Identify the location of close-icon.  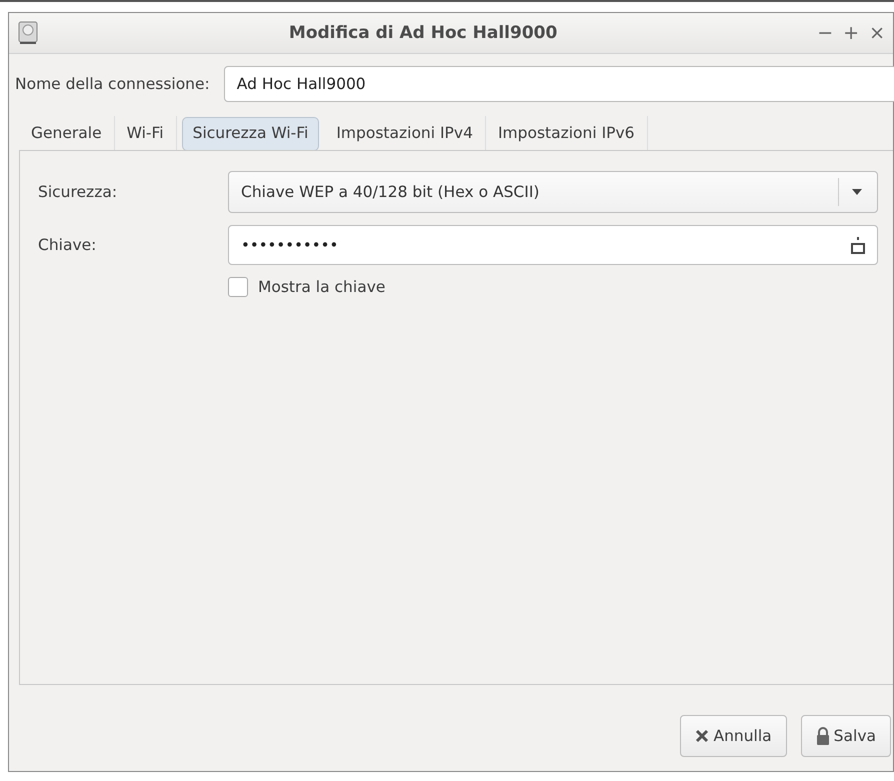
(702, 736).